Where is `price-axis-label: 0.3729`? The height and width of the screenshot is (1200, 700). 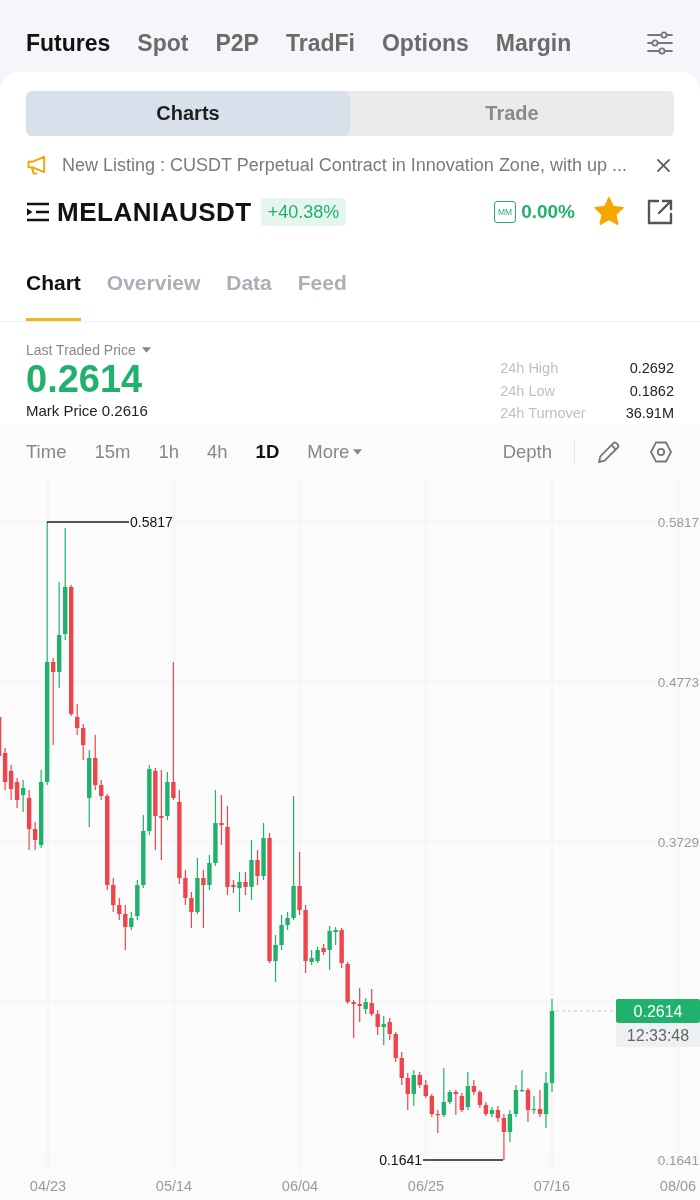 price-axis-label: 0.3729 is located at coordinates (678, 842).